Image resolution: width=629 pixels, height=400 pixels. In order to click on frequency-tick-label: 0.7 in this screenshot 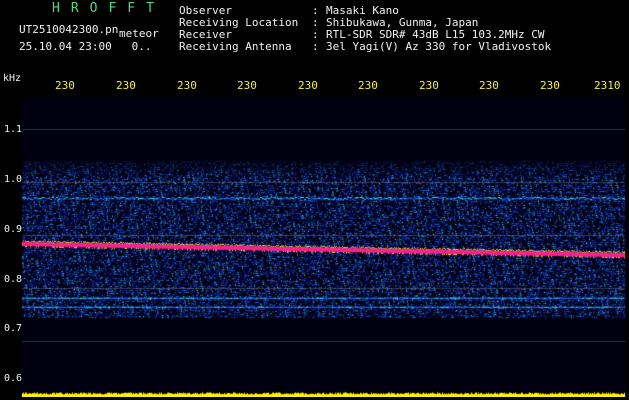, I will do `click(13, 328)`.